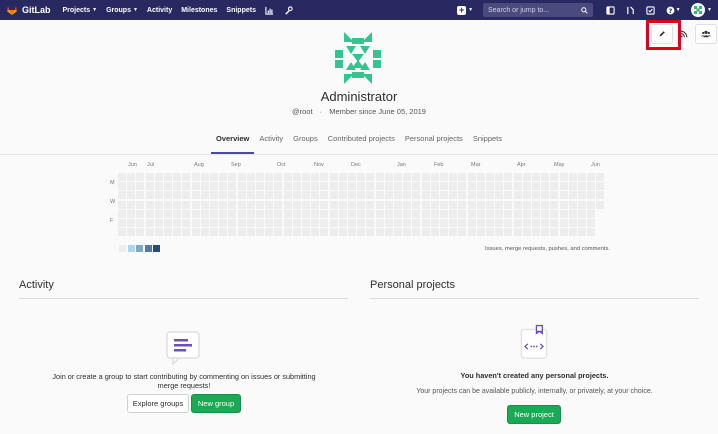 Image resolution: width=718 pixels, height=434 pixels. I want to click on tab-personal-projects: Personal projects, so click(434, 142).